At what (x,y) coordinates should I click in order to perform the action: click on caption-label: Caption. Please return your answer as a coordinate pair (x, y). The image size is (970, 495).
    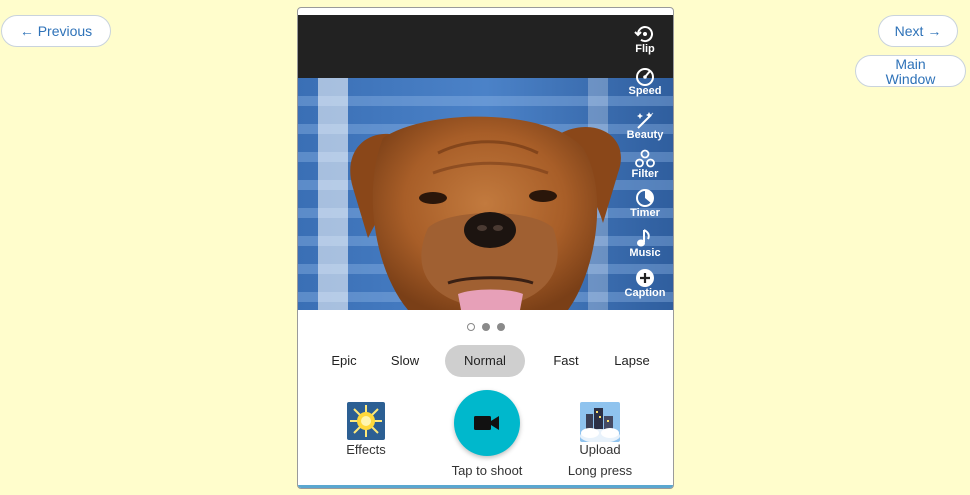
    Looking at the image, I should click on (645, 293).